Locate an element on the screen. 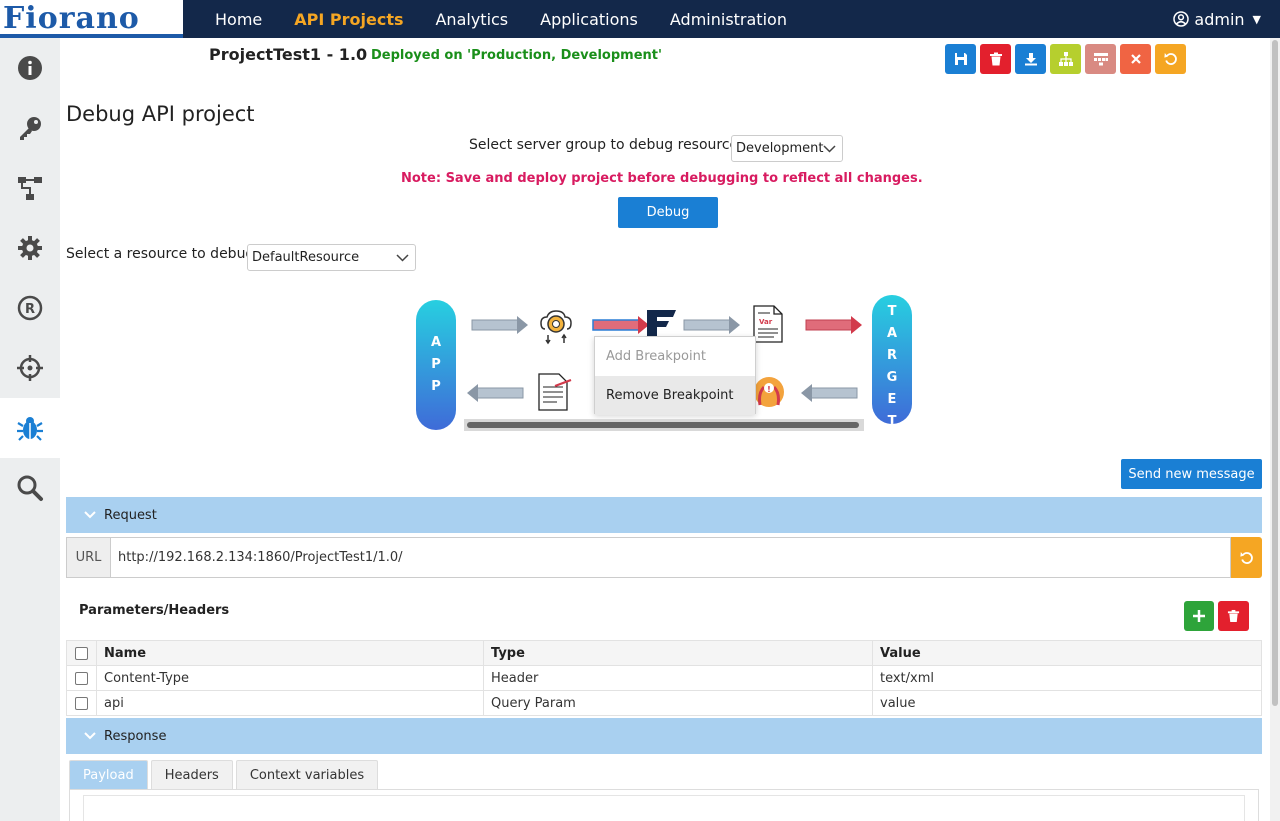  document-edit-policy-icon is located at coordinates (555, 392).